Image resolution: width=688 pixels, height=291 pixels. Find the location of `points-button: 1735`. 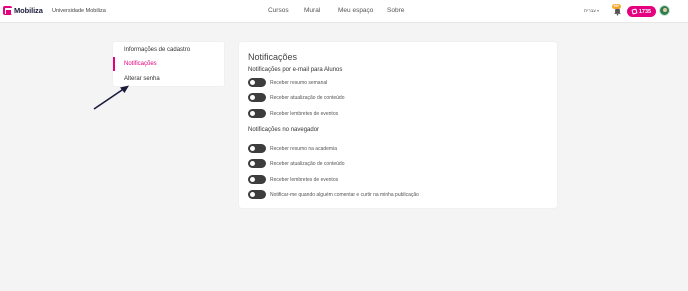

points-button: 1735 is located at coordinates (641, 11).